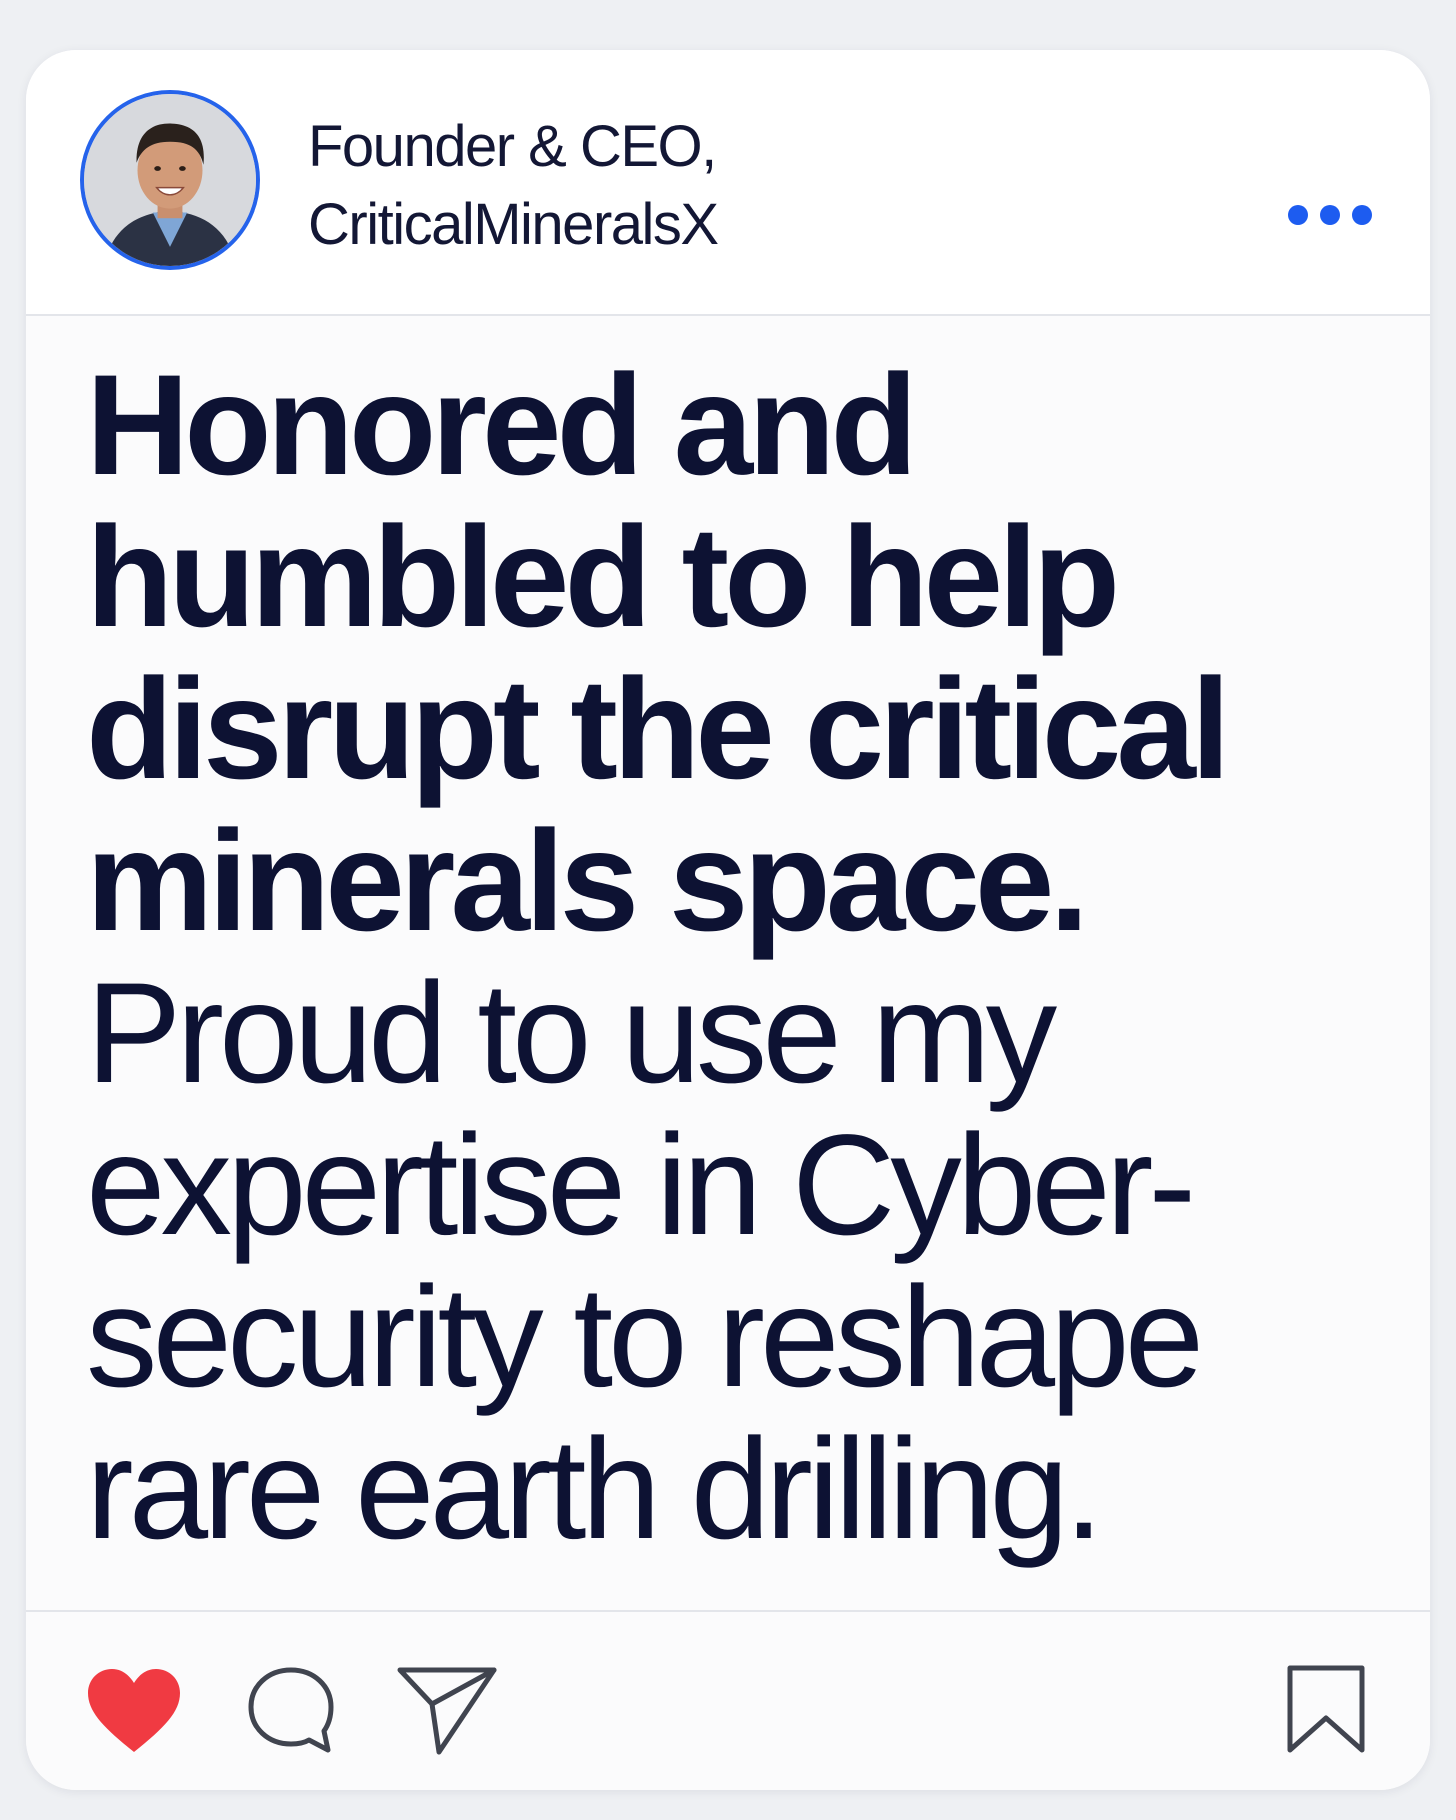 This screenshot has height=1820, width=1456. Describe the element at coordinates (658, 729) in the screenshot. I see `post-text-line: disrupt the critical` at that location.